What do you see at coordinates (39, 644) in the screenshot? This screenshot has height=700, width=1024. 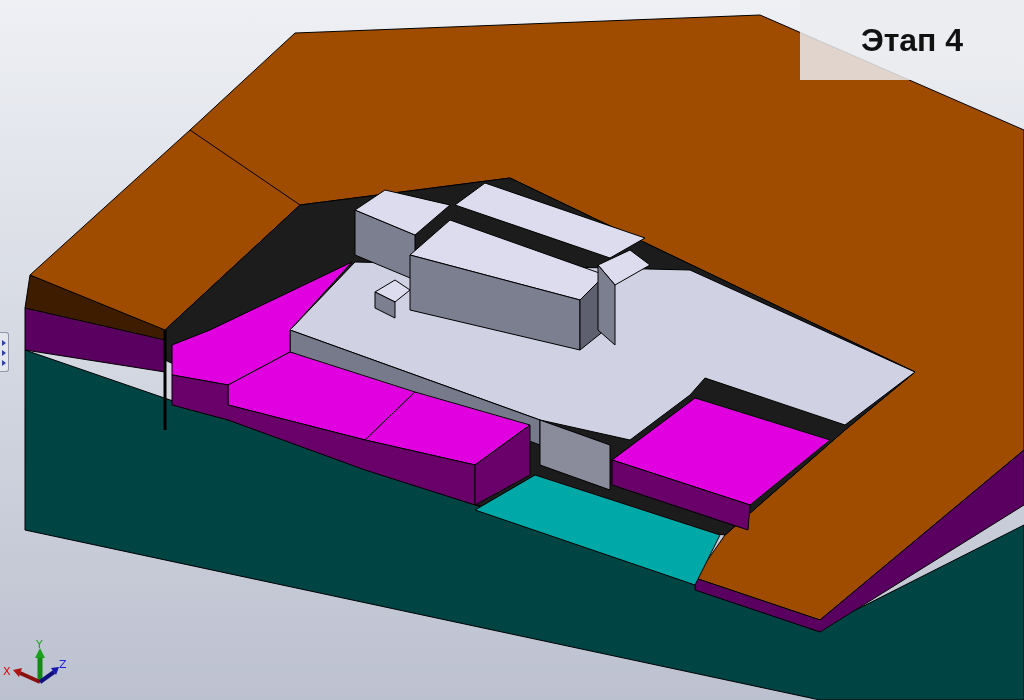 I see `axis-label: Y` at bounding box center [39, 644].